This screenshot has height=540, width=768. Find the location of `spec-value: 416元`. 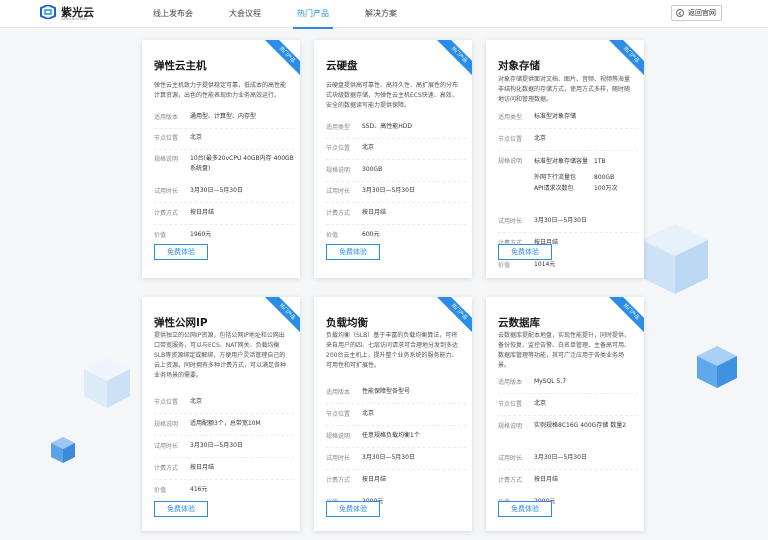

spec-value: 416元 is located at coordinates (199, 489).